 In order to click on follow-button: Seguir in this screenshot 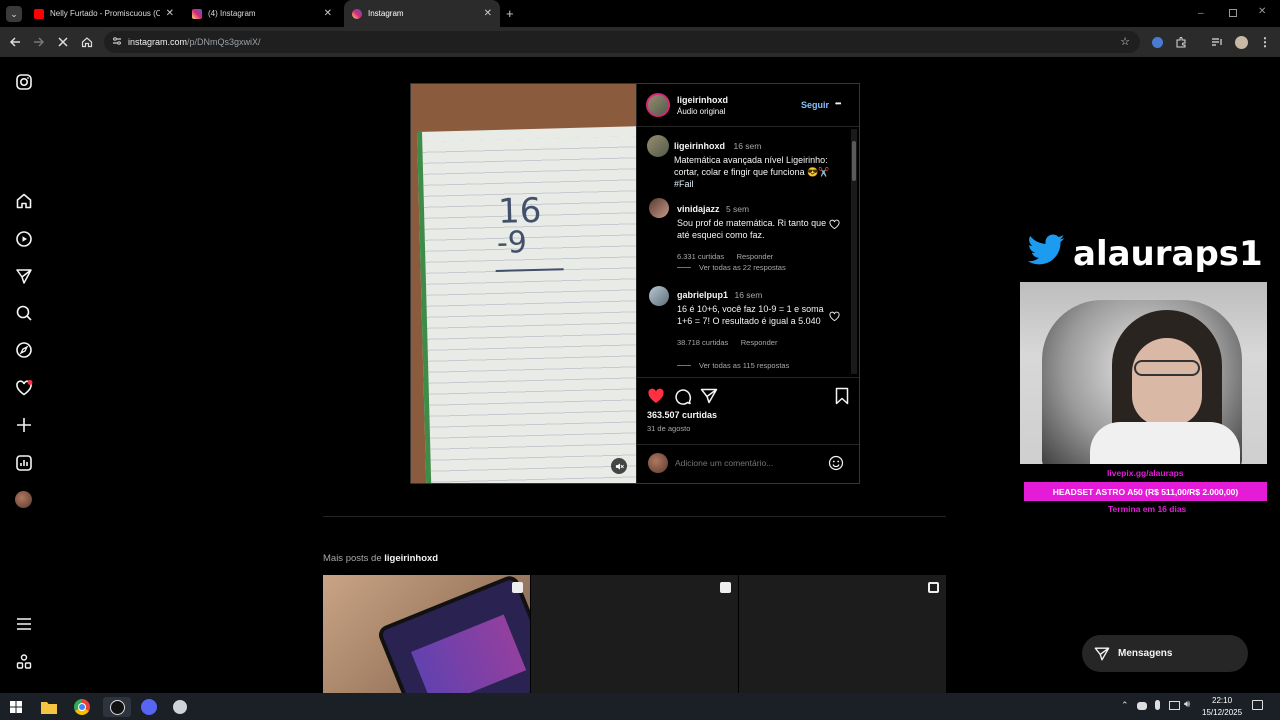, I will do `click(815, 105)`.